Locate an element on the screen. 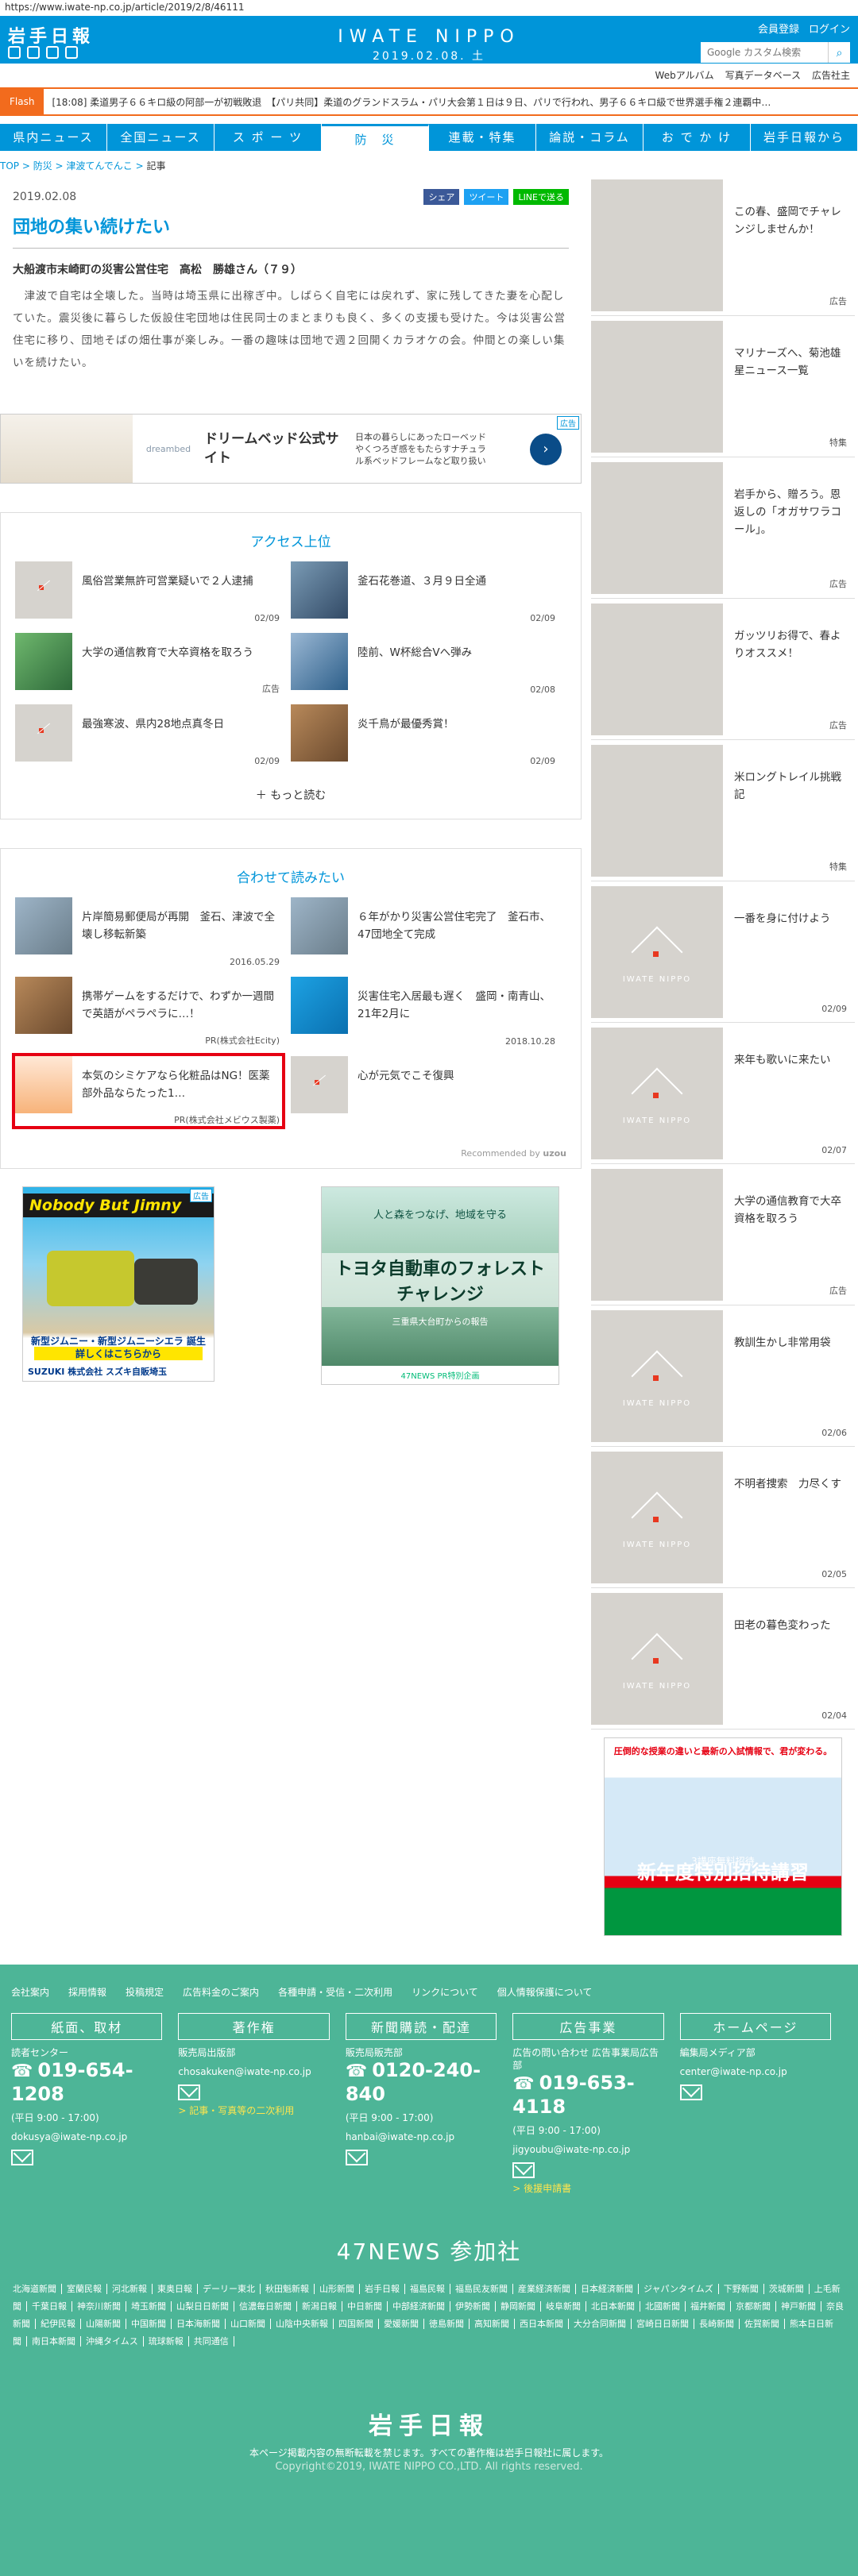  paper-link: 西日本新聞 is located at coordinates (544, 2324).